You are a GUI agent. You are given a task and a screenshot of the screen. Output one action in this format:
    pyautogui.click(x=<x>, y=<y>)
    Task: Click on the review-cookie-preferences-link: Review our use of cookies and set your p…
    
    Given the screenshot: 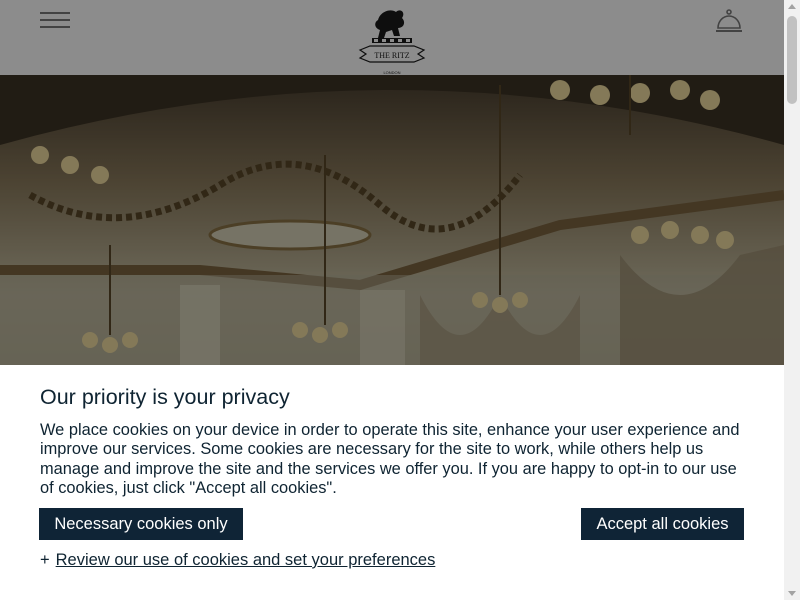 What is the action you would take?
    pyautogui.click(x=246, y=560)
    